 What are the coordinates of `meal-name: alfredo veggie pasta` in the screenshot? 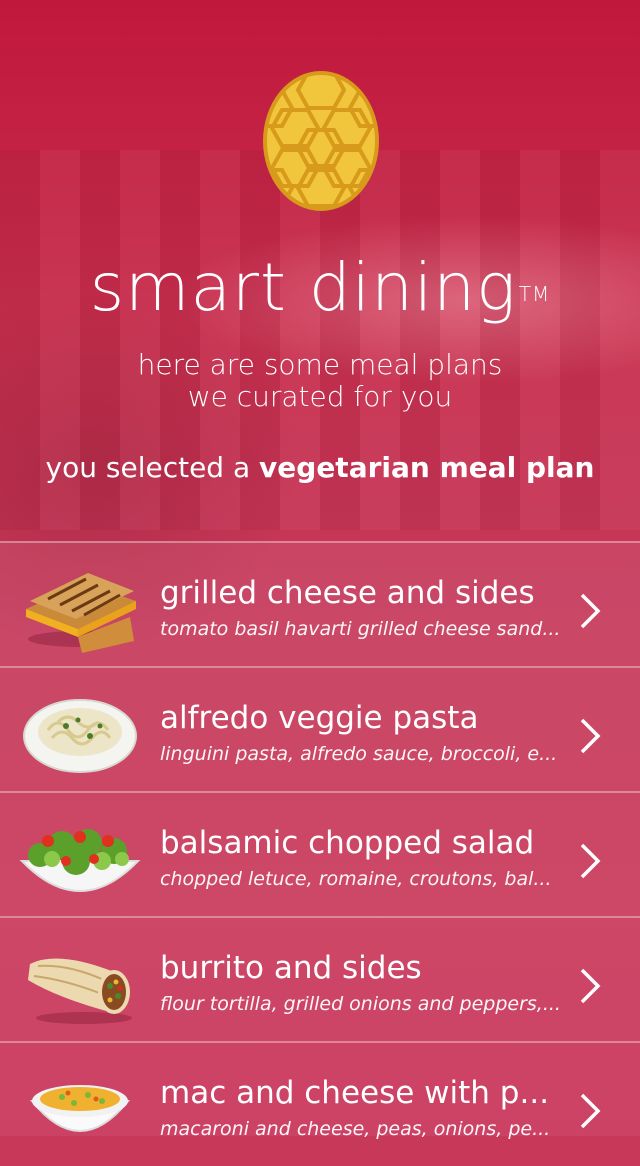 It's located at (319, 718).